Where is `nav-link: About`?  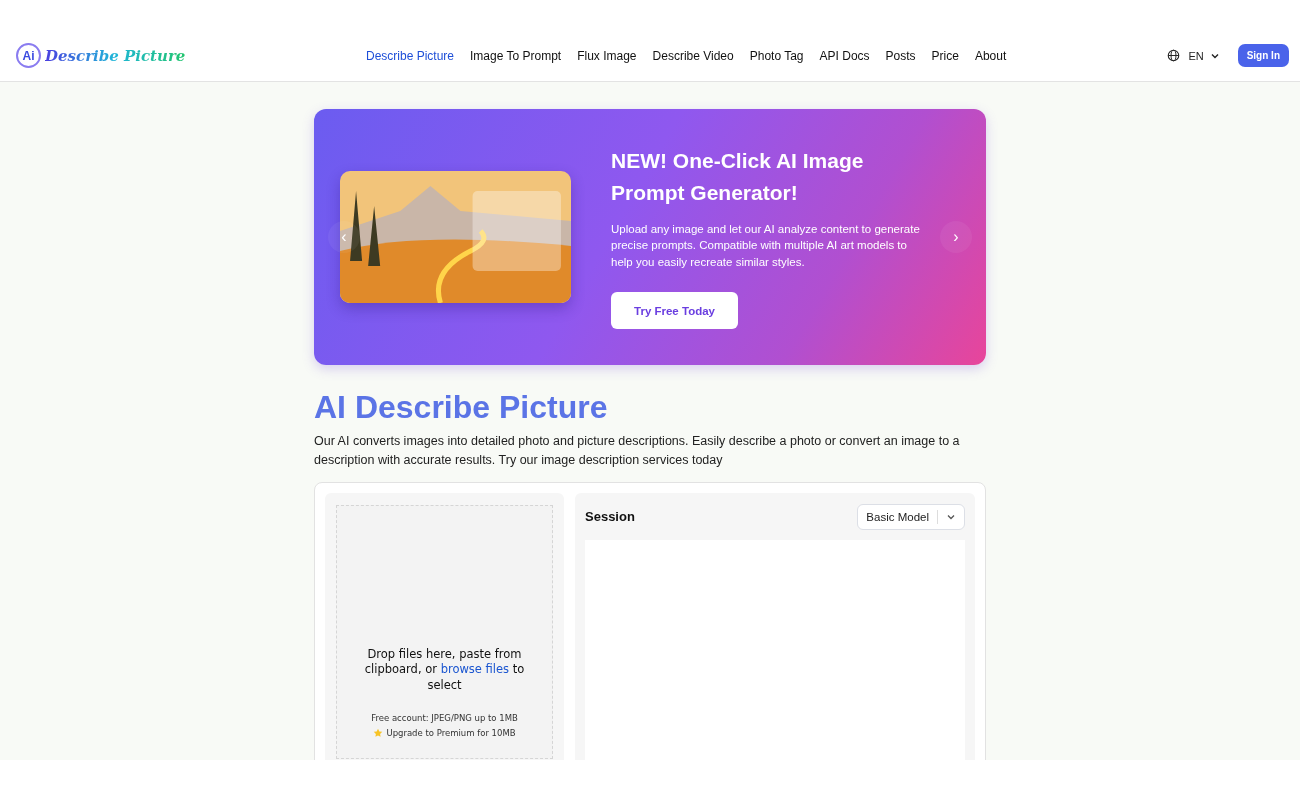
nav-link: About is located at coordinates (990, 55).